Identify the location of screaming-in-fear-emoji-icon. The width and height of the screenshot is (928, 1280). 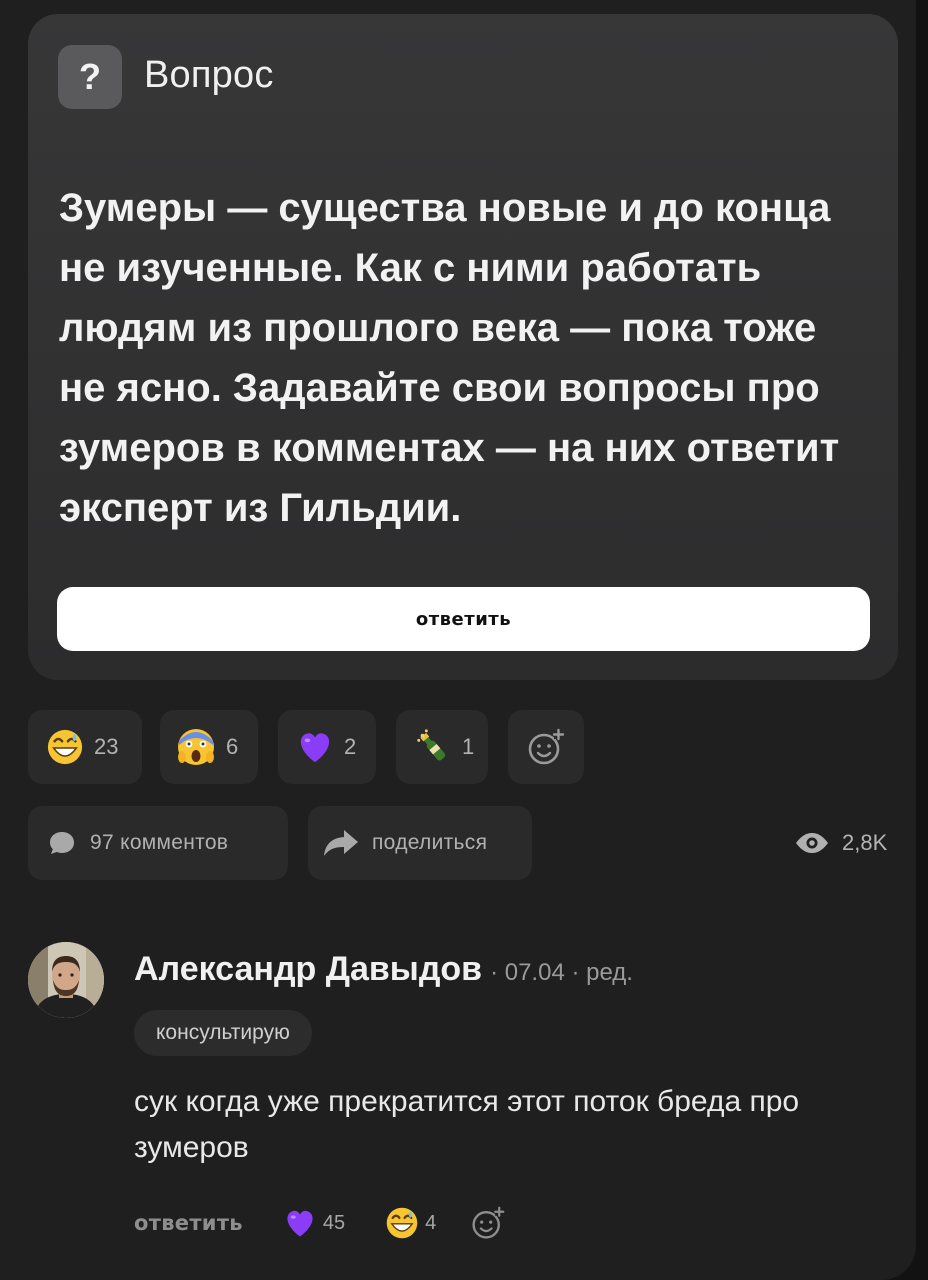
(196, 747).